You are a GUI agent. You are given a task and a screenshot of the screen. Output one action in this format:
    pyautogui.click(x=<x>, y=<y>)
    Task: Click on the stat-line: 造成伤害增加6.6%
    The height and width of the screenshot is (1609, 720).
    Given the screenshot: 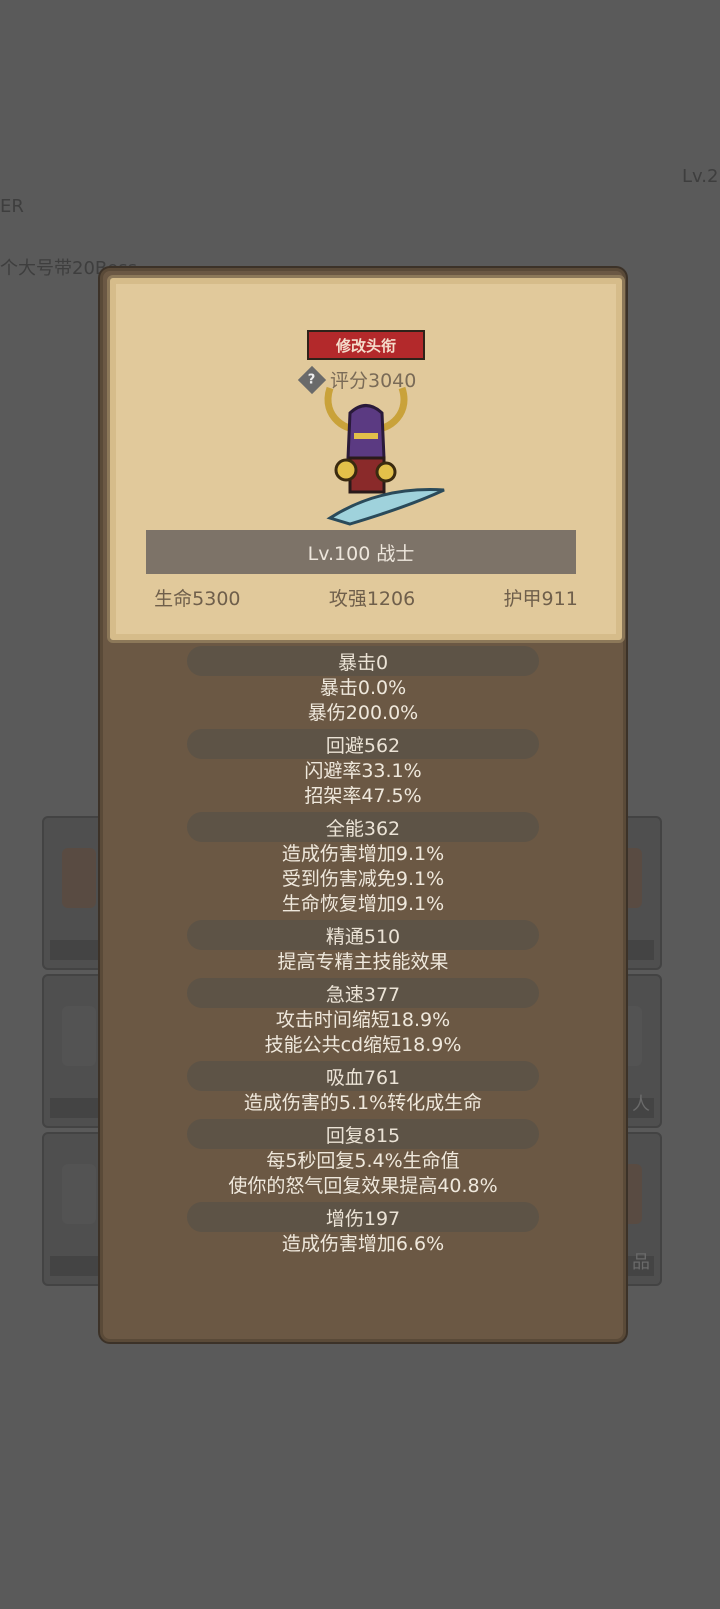 What is the action you would take?
    pyautogui.click(x=363, y=1244)
    